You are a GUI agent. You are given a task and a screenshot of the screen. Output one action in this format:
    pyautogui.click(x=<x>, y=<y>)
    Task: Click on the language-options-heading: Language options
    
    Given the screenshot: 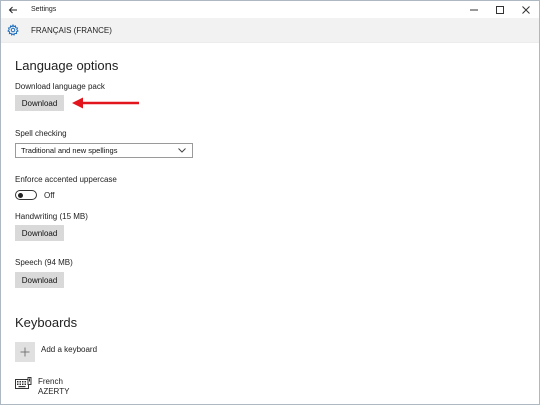 What is the action you would take?
    pyautogui.click(x=67, y=65)
    